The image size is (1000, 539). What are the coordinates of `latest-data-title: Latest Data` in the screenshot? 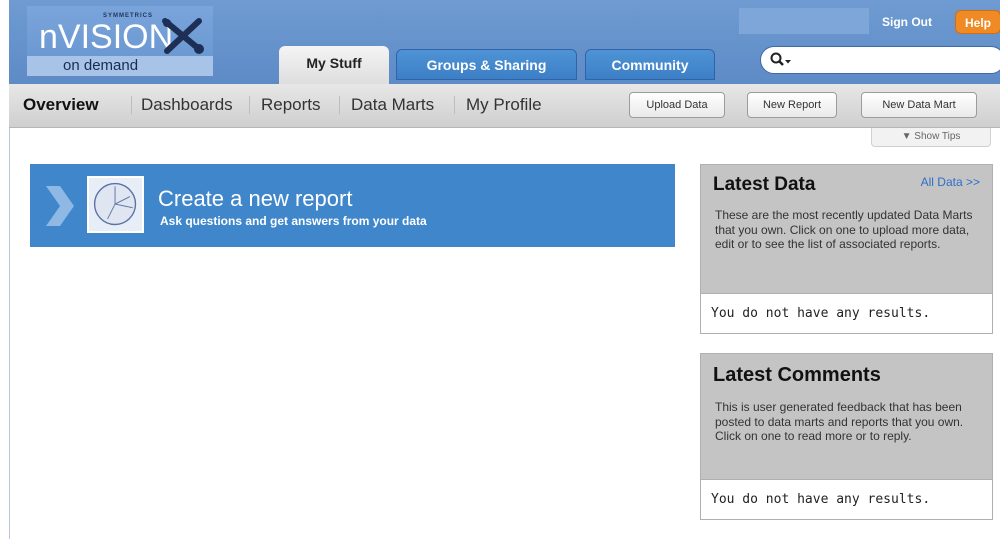 It's located at (764, 184).